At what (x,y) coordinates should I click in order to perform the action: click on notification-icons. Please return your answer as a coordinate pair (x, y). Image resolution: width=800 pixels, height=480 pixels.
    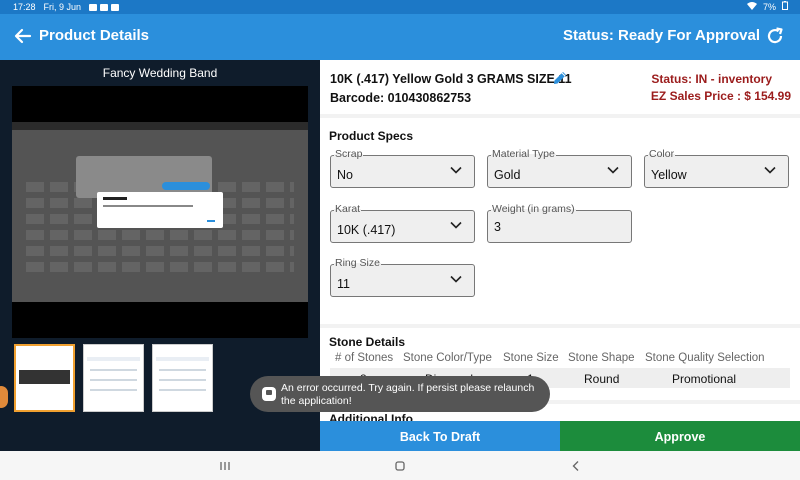
    Looking at the image, I should click on (105, 7).